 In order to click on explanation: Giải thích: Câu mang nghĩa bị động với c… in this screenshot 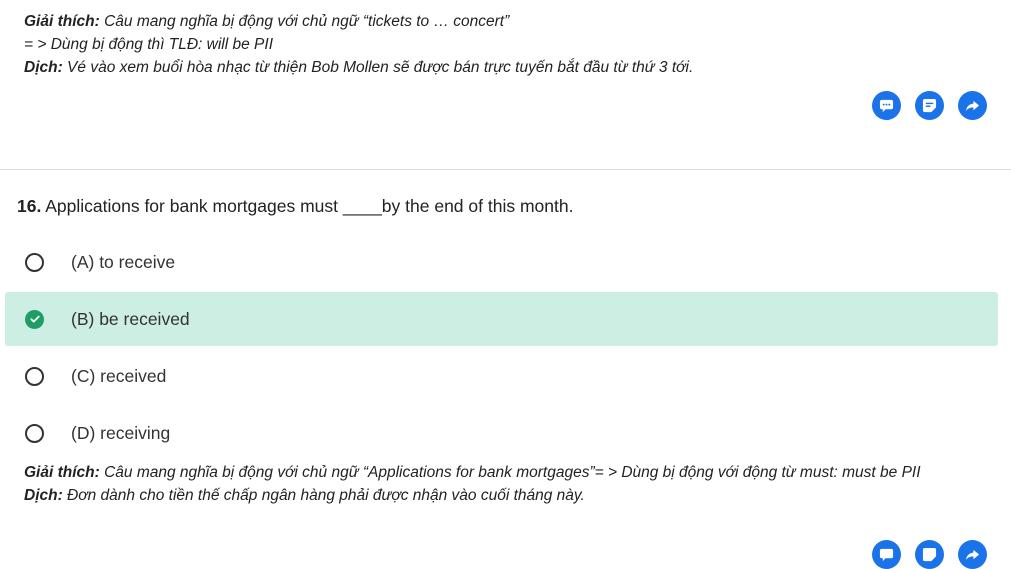, I will do `click(506, 484)`.